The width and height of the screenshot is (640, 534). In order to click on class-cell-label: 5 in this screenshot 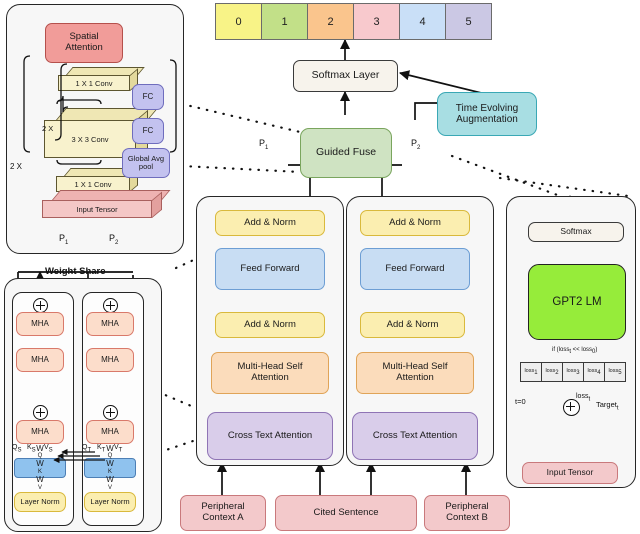, I will do `click(468, 21)`.